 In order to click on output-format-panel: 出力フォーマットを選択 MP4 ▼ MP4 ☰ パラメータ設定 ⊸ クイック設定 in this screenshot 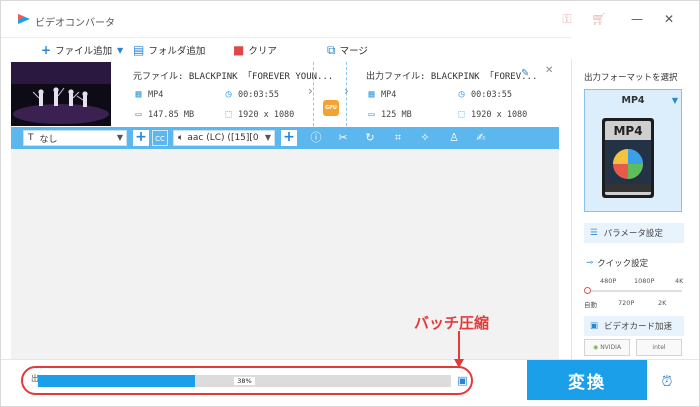, I will do `click(635, 209)`.